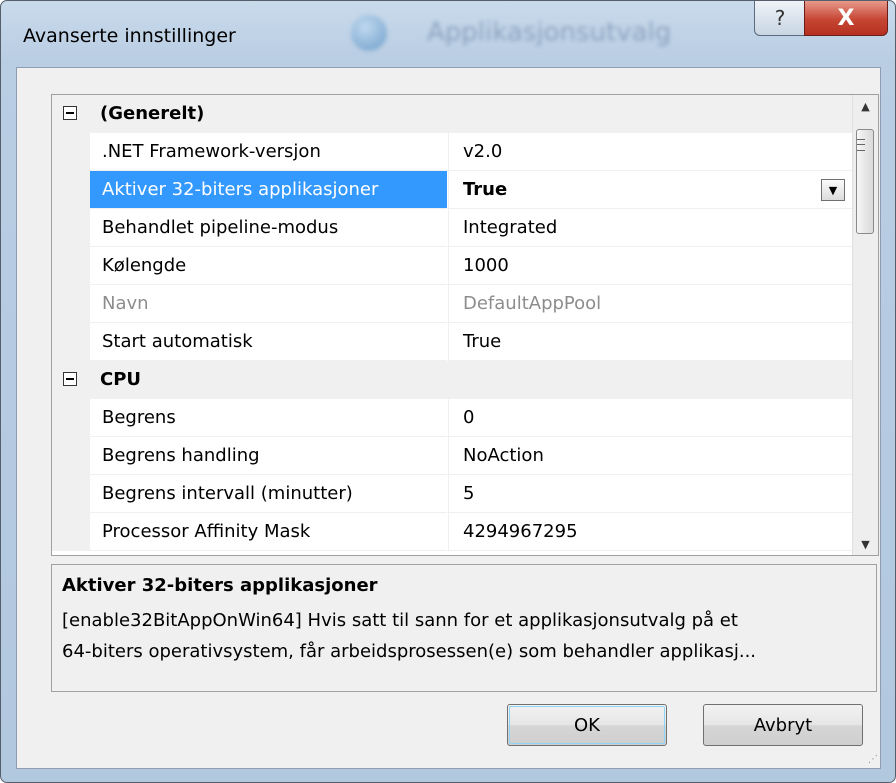 This screenshot has width=896, height=783. Describe the element at coordinates (650, 266) in the screenshot. I see `property-value: 1000` at that location.